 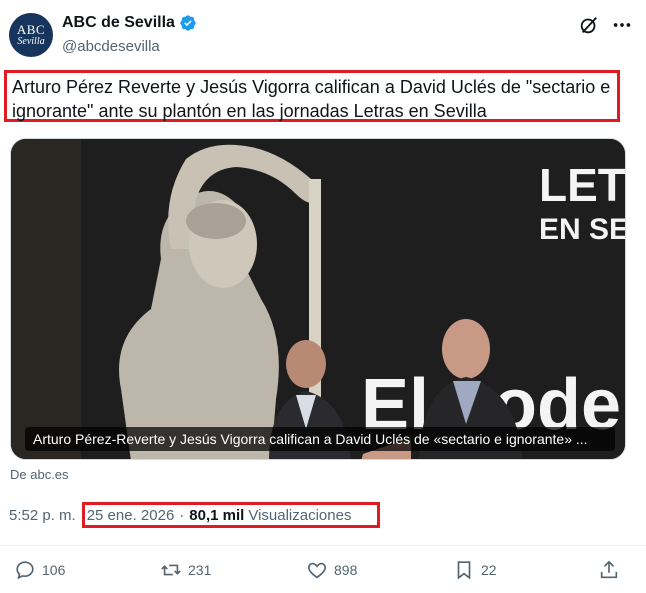 What do you see at coordinates (39, 474) in the screenshot?
I see `link-source: De abc.es` at bounding box center [39, 474].